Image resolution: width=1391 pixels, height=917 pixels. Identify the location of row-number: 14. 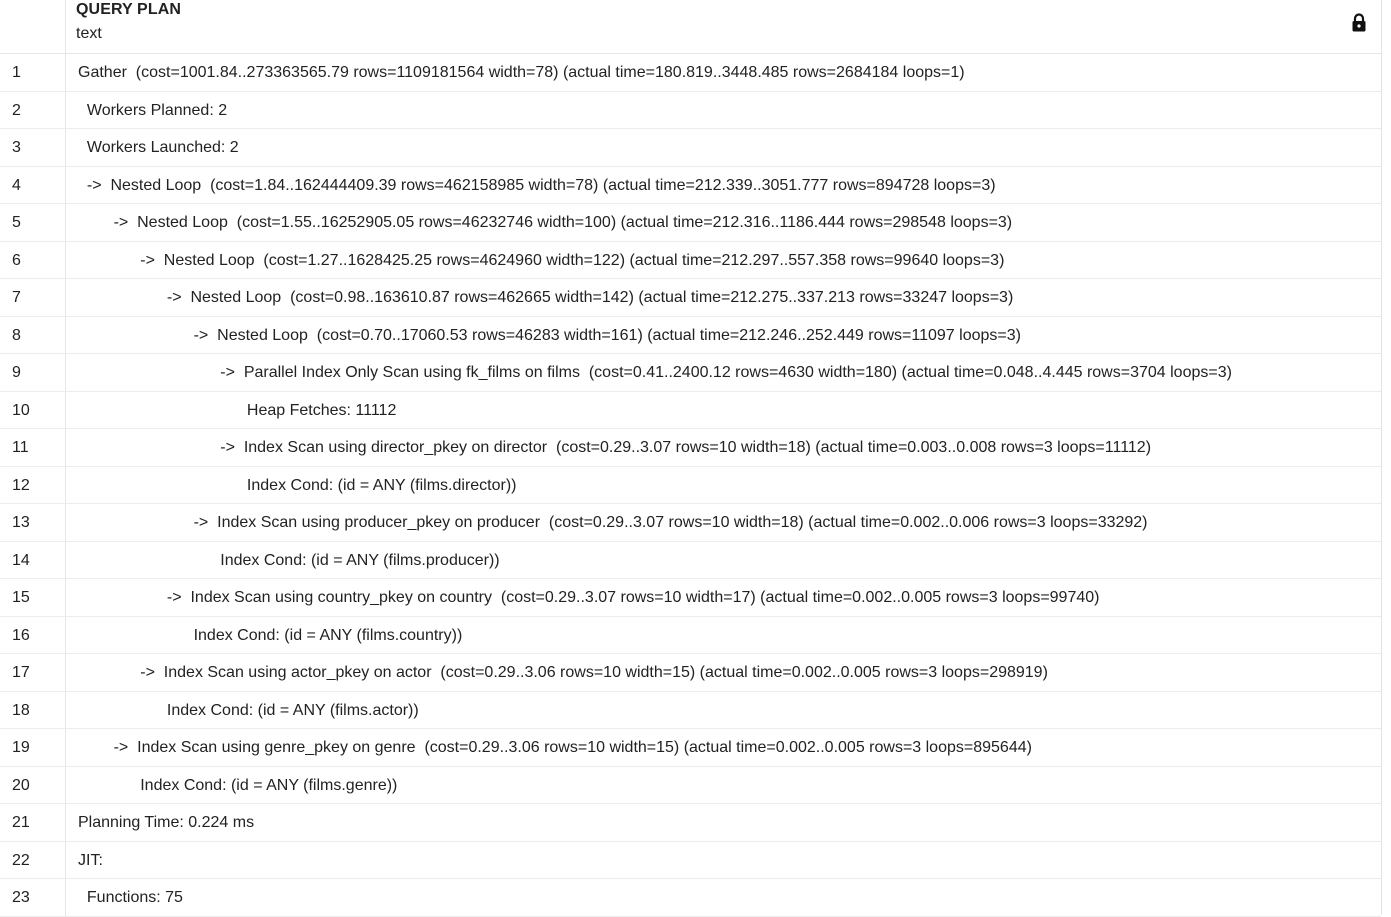
(33, 559).